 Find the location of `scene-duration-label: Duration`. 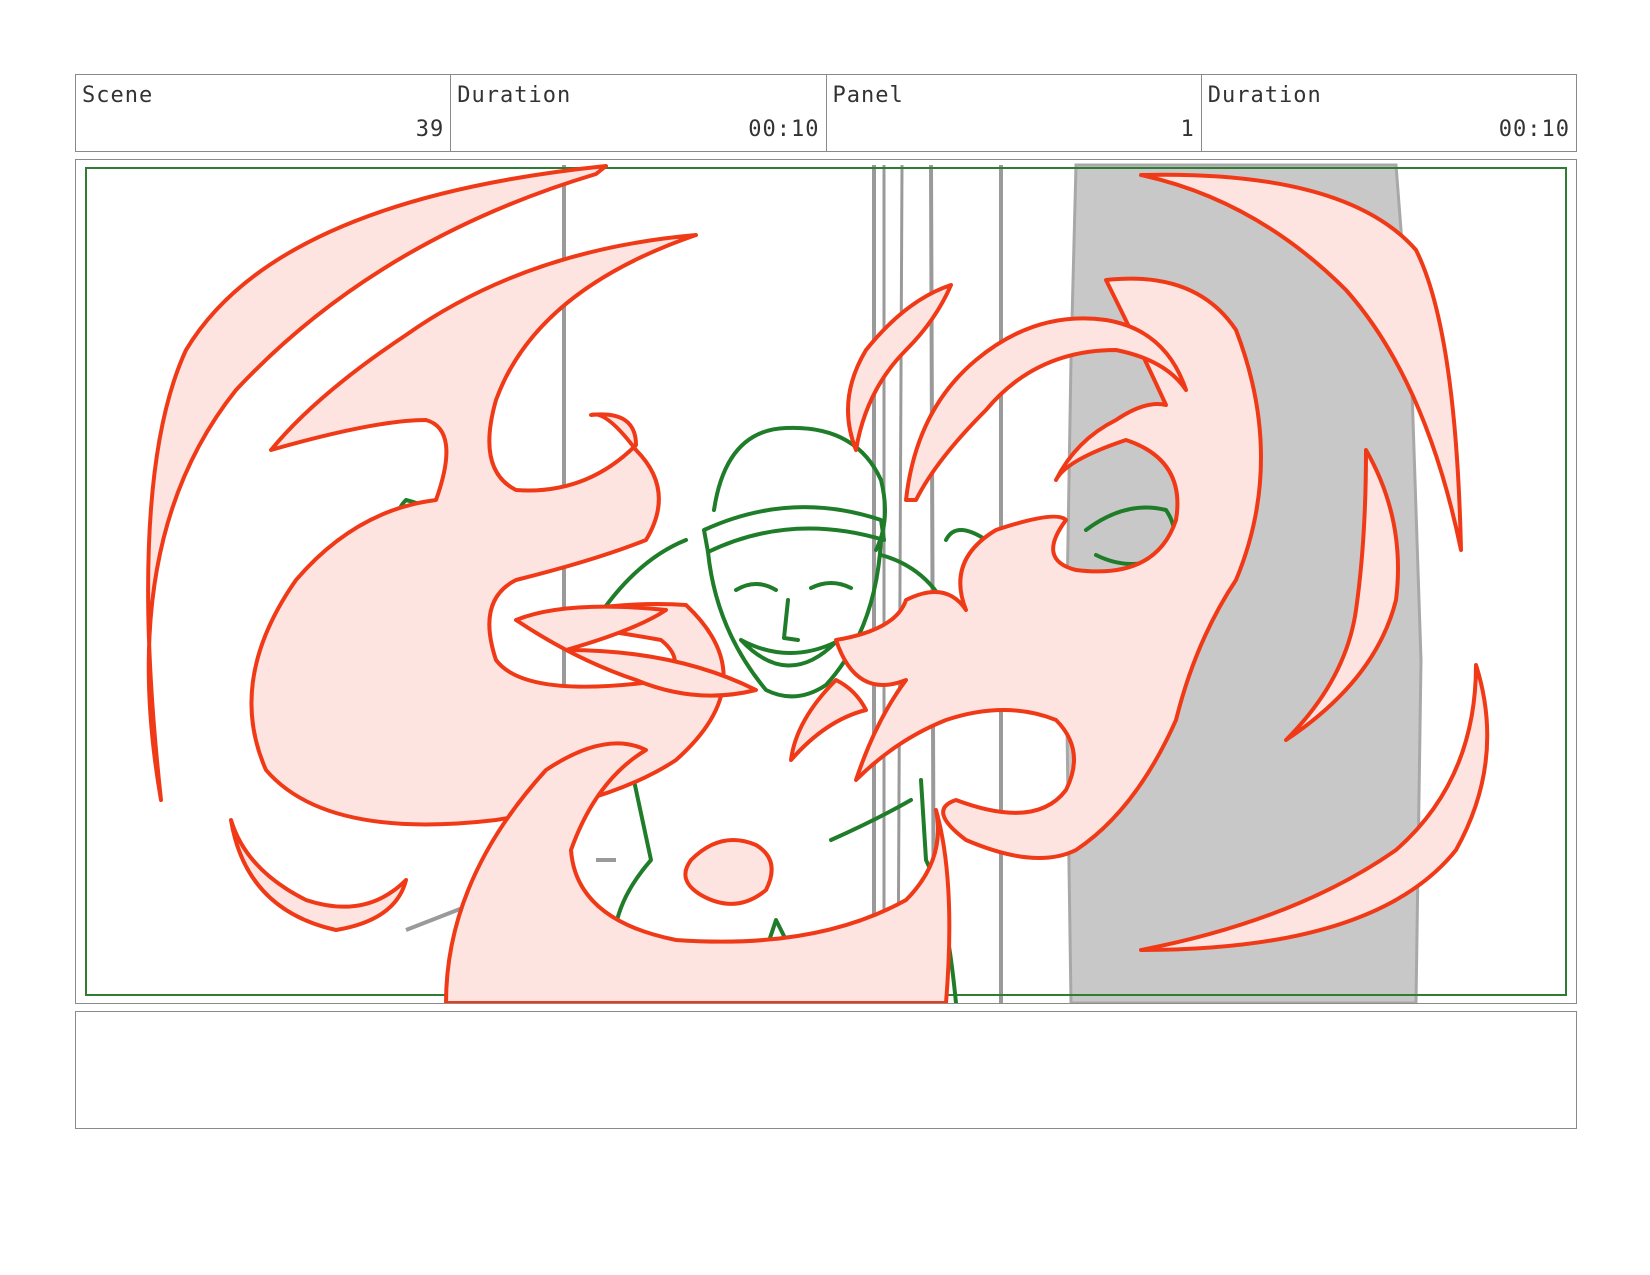

scene-duration-label: Duration is located at coordinates (514, 95).